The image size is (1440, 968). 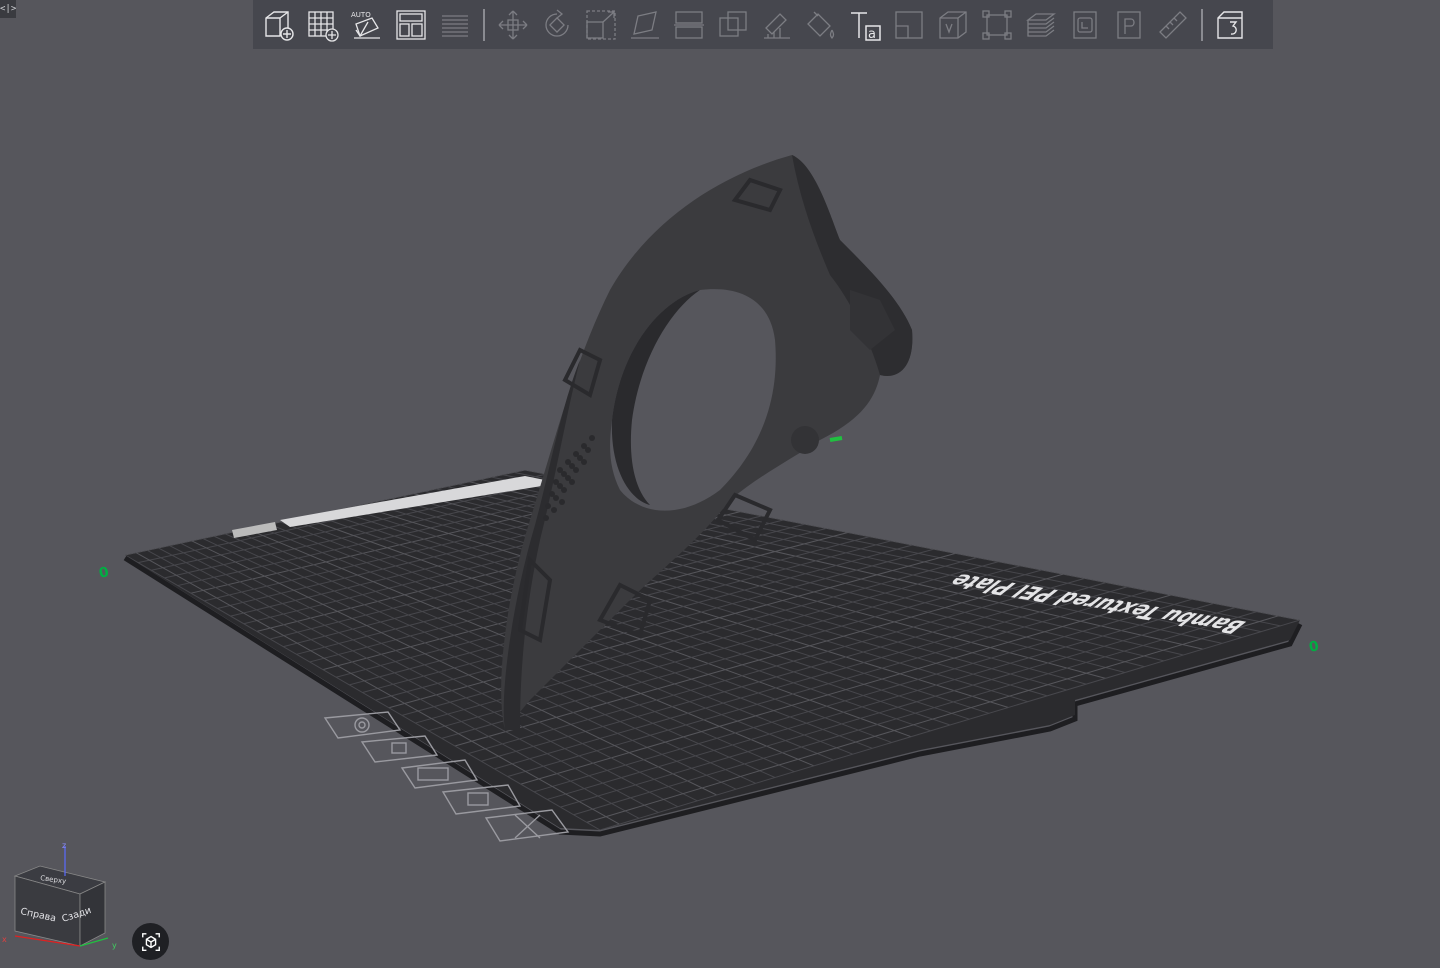 What do you see at coordinates (527, 825) in the screenshot?
I see `delete-plate-icon` at bounding box center [527, 825].